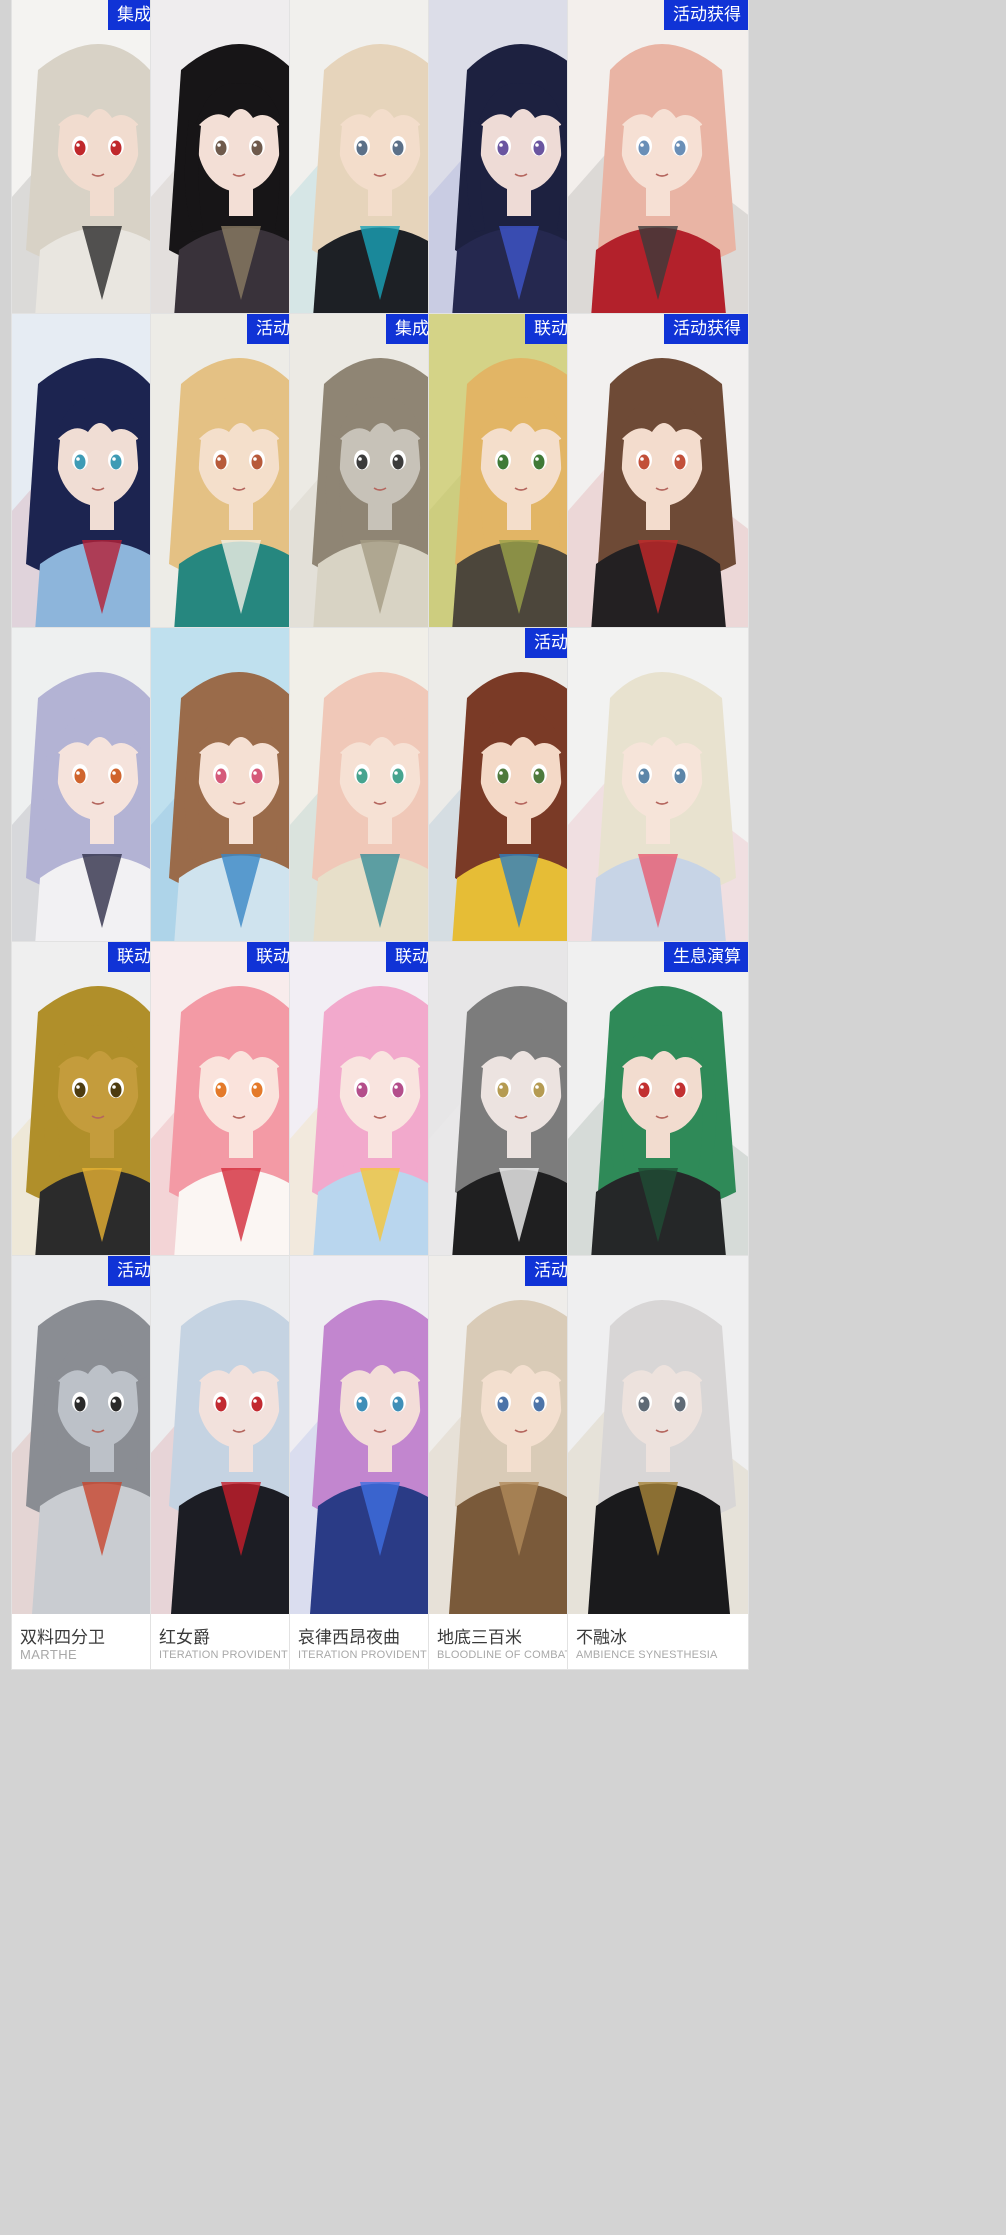  Describe the element at coordinates (504, 1655) in the screenshot. I see `skin-series: BLOODLINE OF COMBAT` at that location.